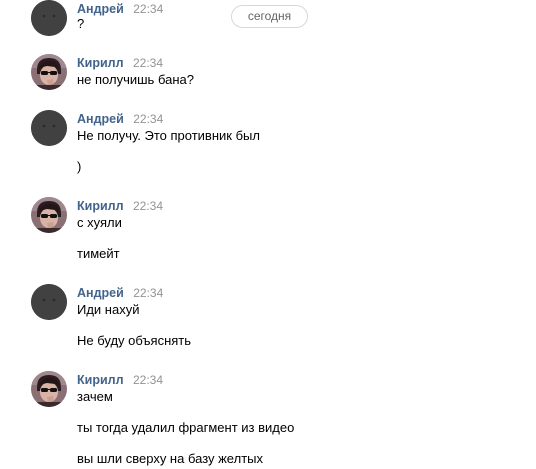 The width and height of the screenshot is (536, 469). What do you see at coordinates (79, 166) in the screenshot?
I see `message-text: )` at bounding box center [79, 166].